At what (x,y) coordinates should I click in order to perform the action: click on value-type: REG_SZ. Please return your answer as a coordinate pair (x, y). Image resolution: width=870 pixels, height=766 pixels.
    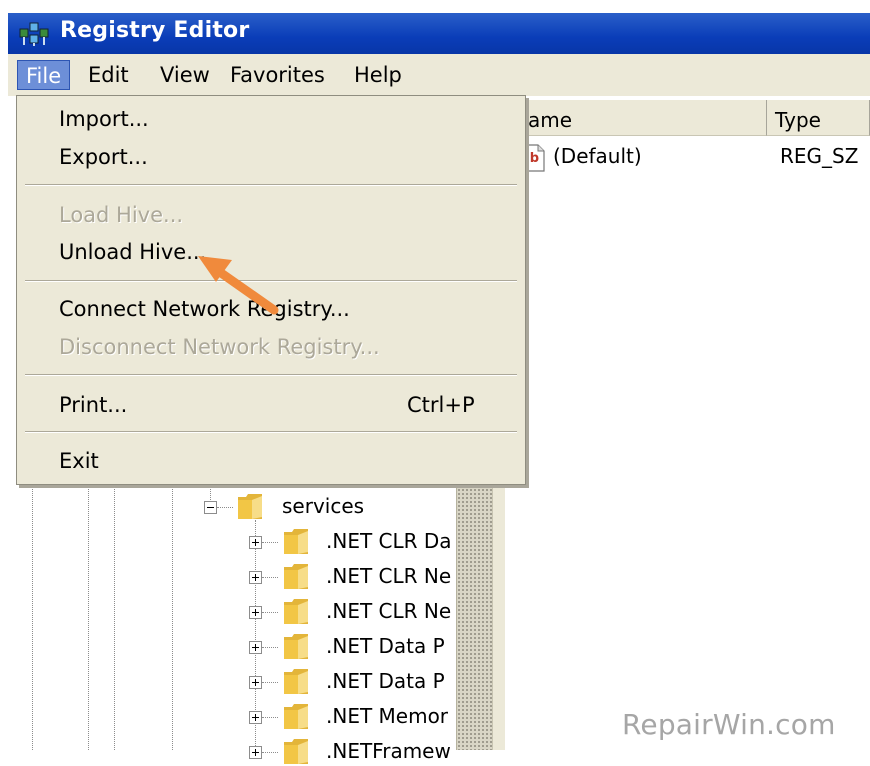
    Looking at the image, I should click on (819, 156).